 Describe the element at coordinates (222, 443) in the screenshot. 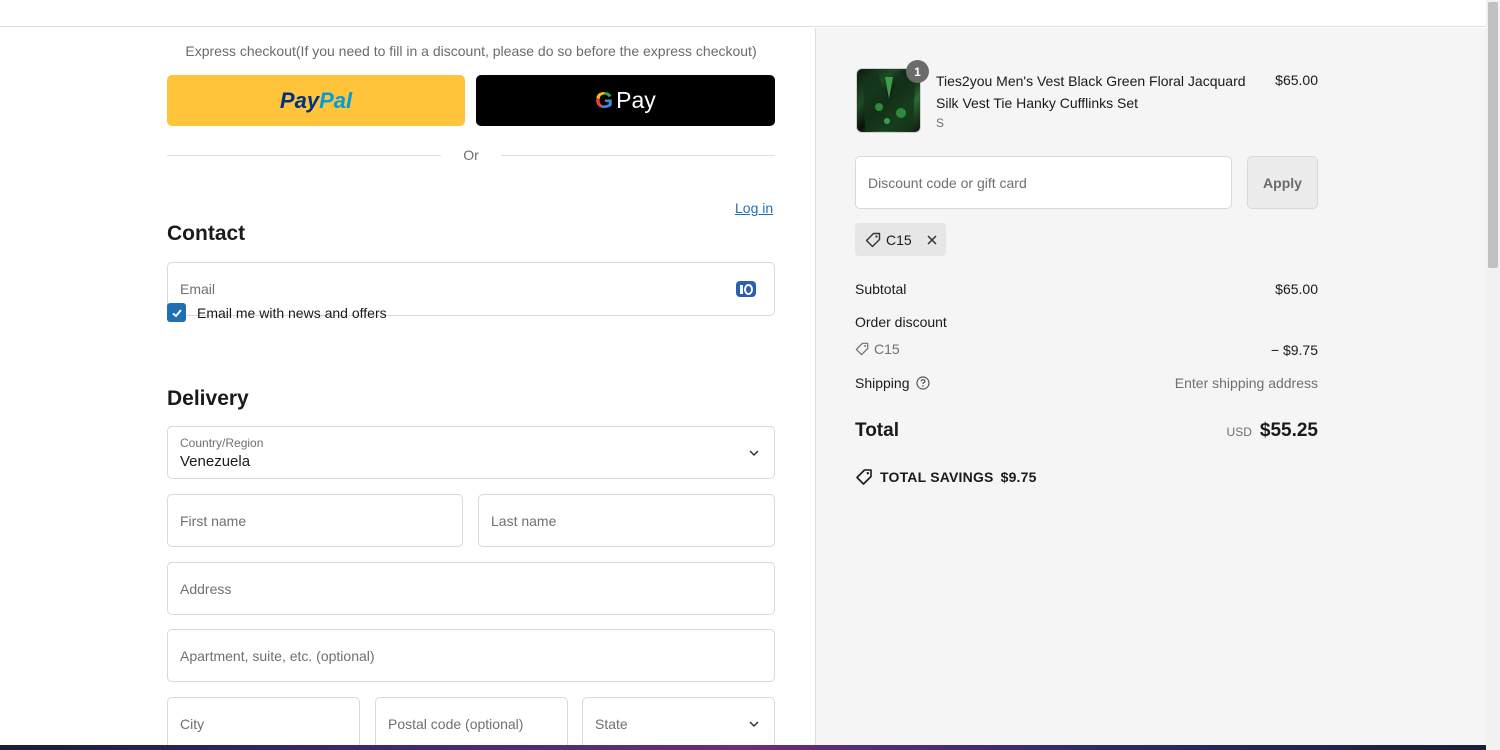

I see `country-label: Country/Region` at that location.